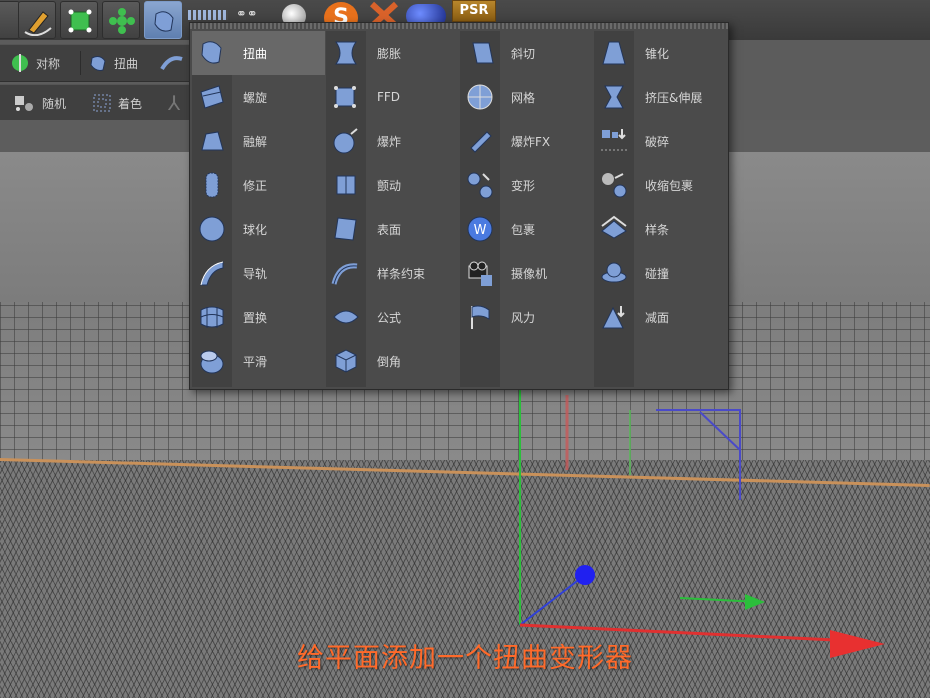 This screenshot has height=698, width=930. Describe the element at coordinates (480, 141) in the screenshot. I see `explosion-fx-icon` at that location.